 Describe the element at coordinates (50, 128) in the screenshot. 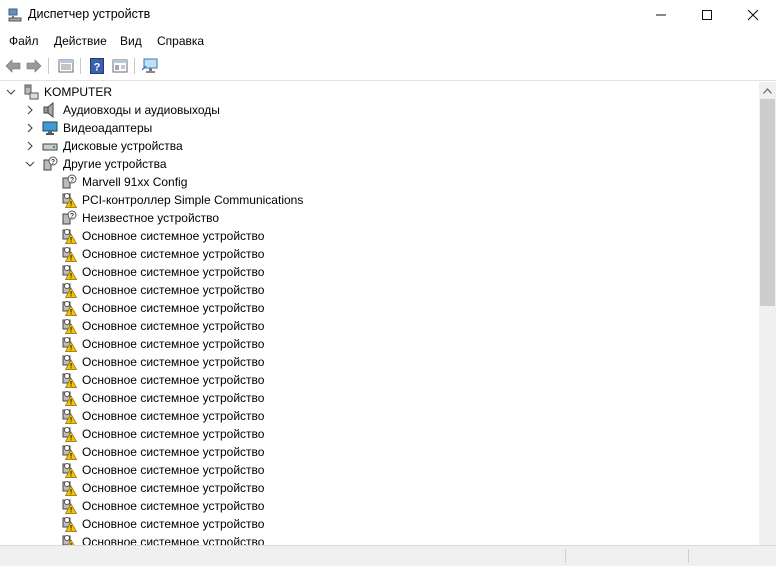

I see `display-adapter-icon` at that location.